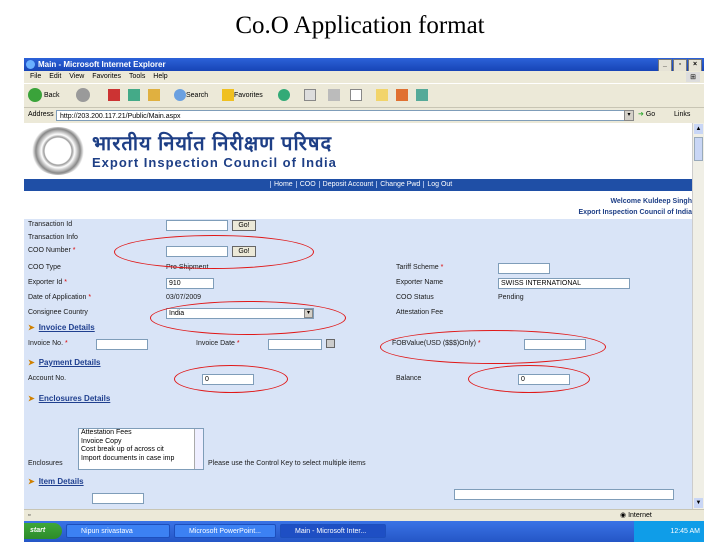  What do you see at coordinates (635, 212) in the screenshot?
I see `org-text: Export Inspection Council of India` at bounding box center [635, 212].